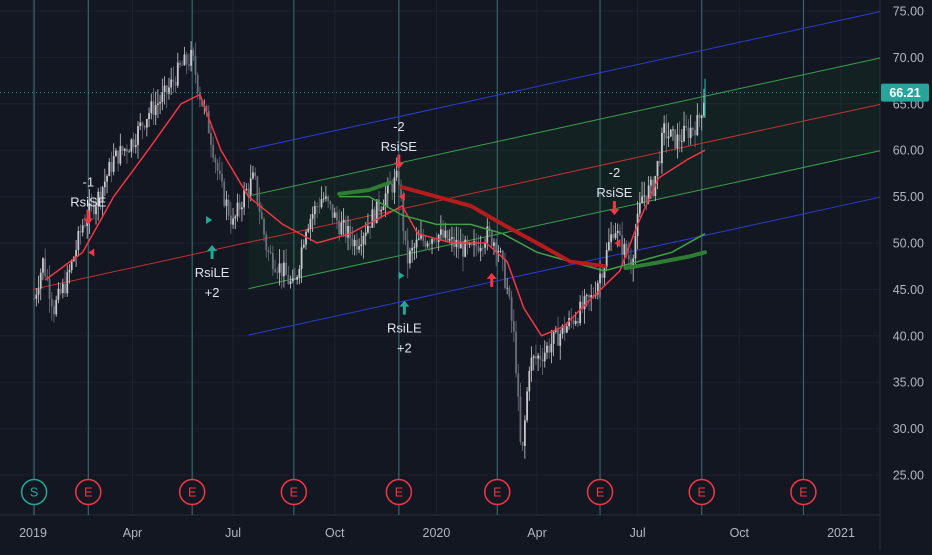  Describe the element at coordinates (638, 533) in the screenshot. I see `x-tick-label: Jul` at that location.